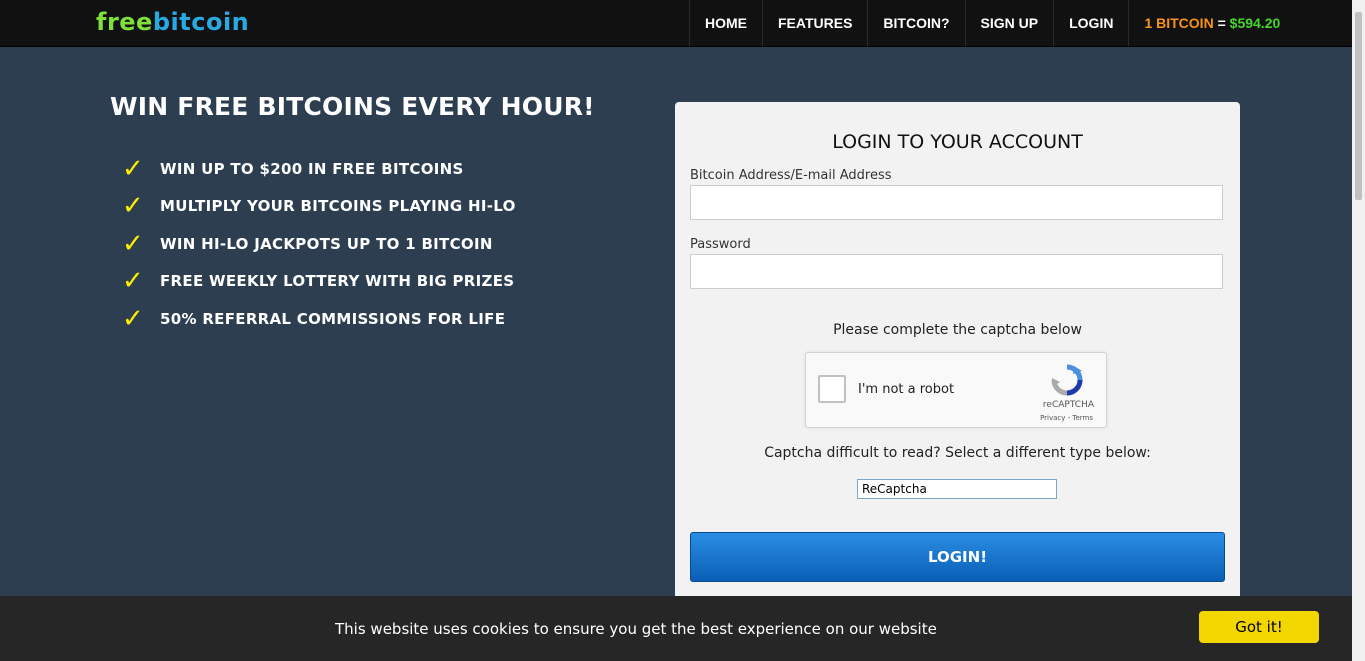  I want to click on logo-text-free: free, so click(124, 22).